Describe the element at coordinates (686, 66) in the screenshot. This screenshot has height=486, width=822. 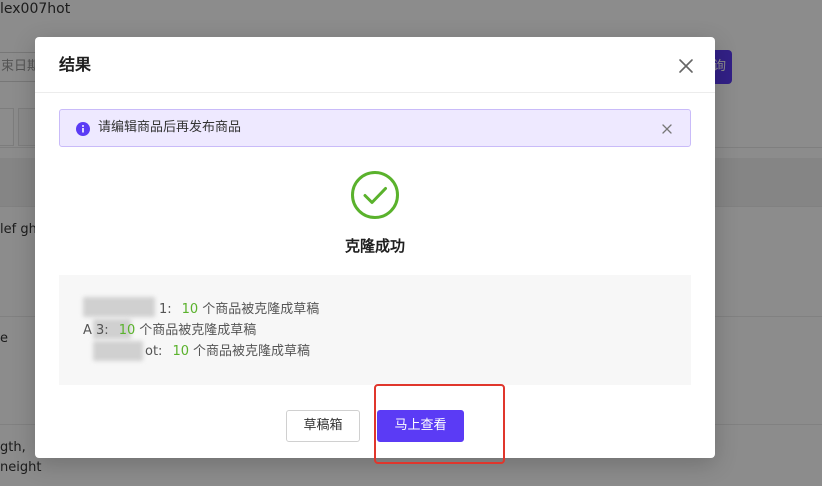
I see `close-icon` at that location.